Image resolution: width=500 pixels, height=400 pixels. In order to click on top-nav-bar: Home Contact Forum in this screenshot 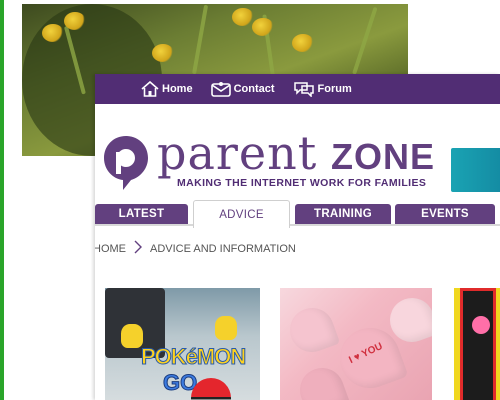, I will do `click(297, 89)`.